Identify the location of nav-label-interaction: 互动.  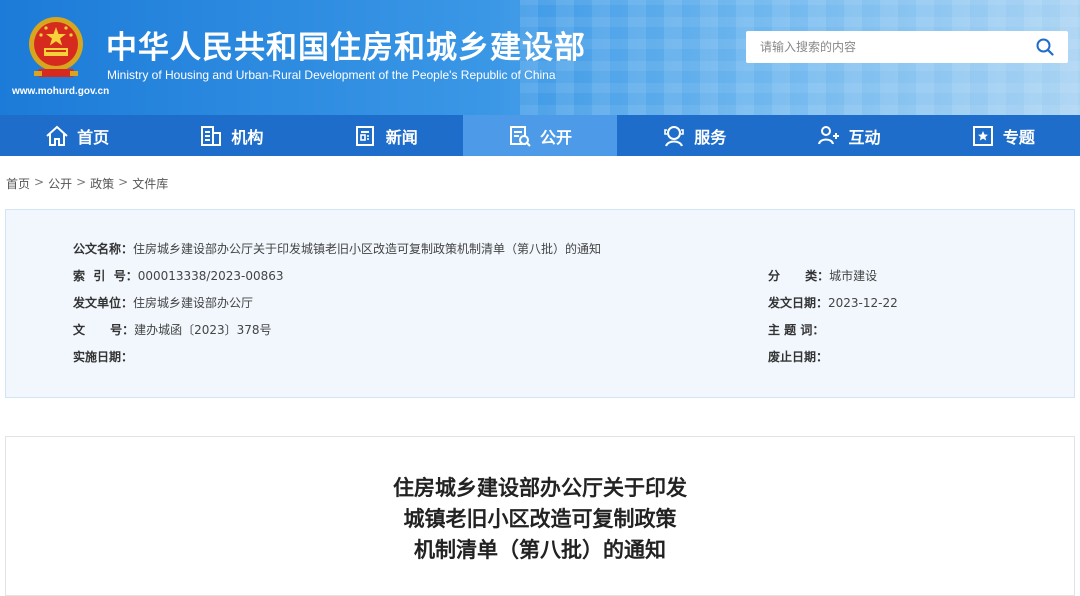
(864, 137).